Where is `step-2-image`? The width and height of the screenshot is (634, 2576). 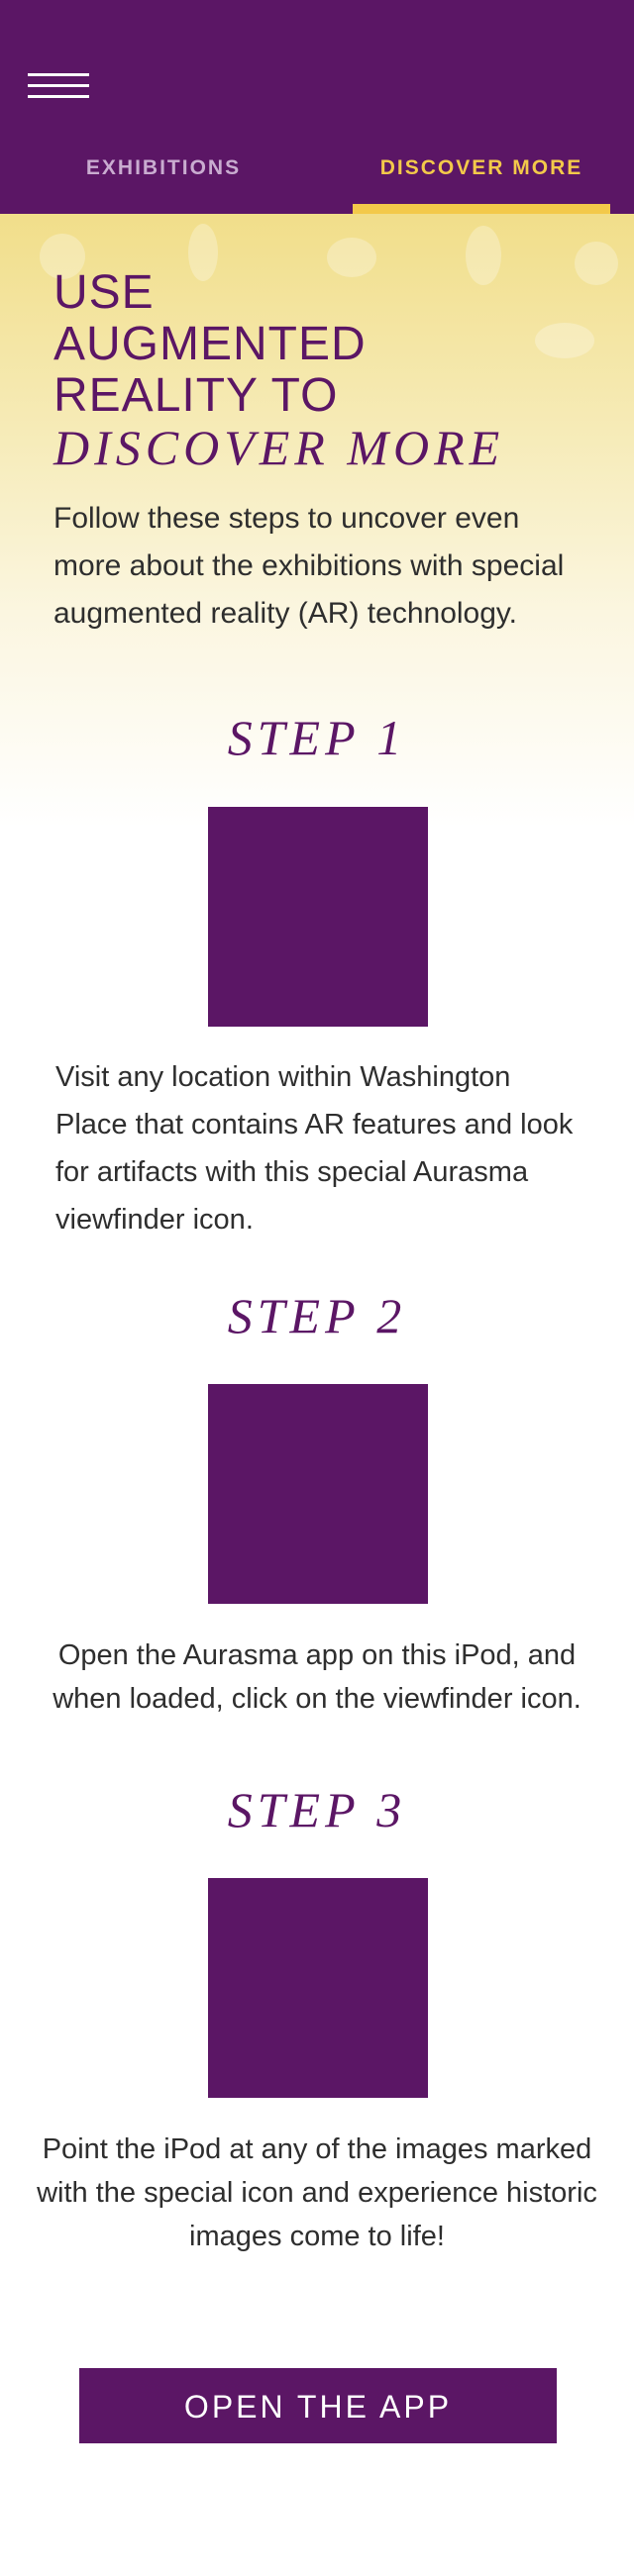 step-2-image is located at coordinates (318, 1494).